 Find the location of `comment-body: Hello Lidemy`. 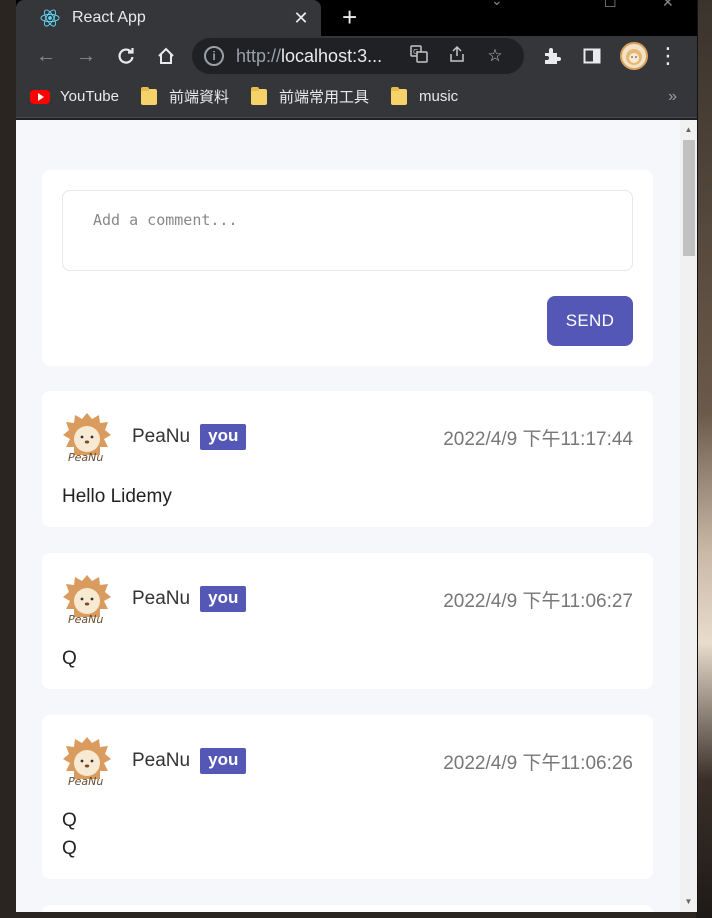

comment-body: Hello Lidemy is located at coordinates (117, 496).